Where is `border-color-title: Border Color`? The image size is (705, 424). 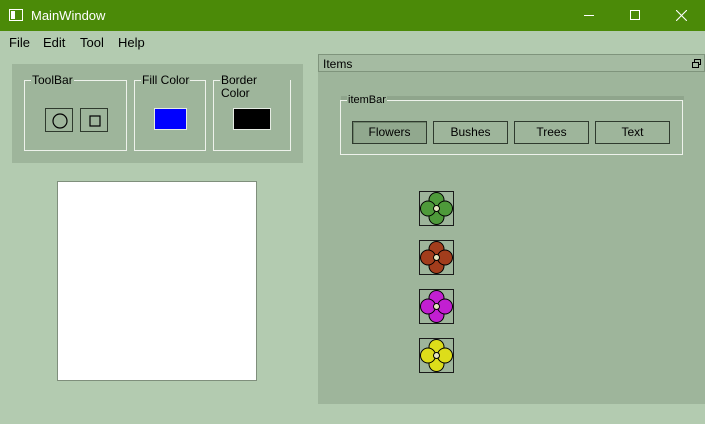 border-color-title: Border Color is located at coordinates (255, 87).